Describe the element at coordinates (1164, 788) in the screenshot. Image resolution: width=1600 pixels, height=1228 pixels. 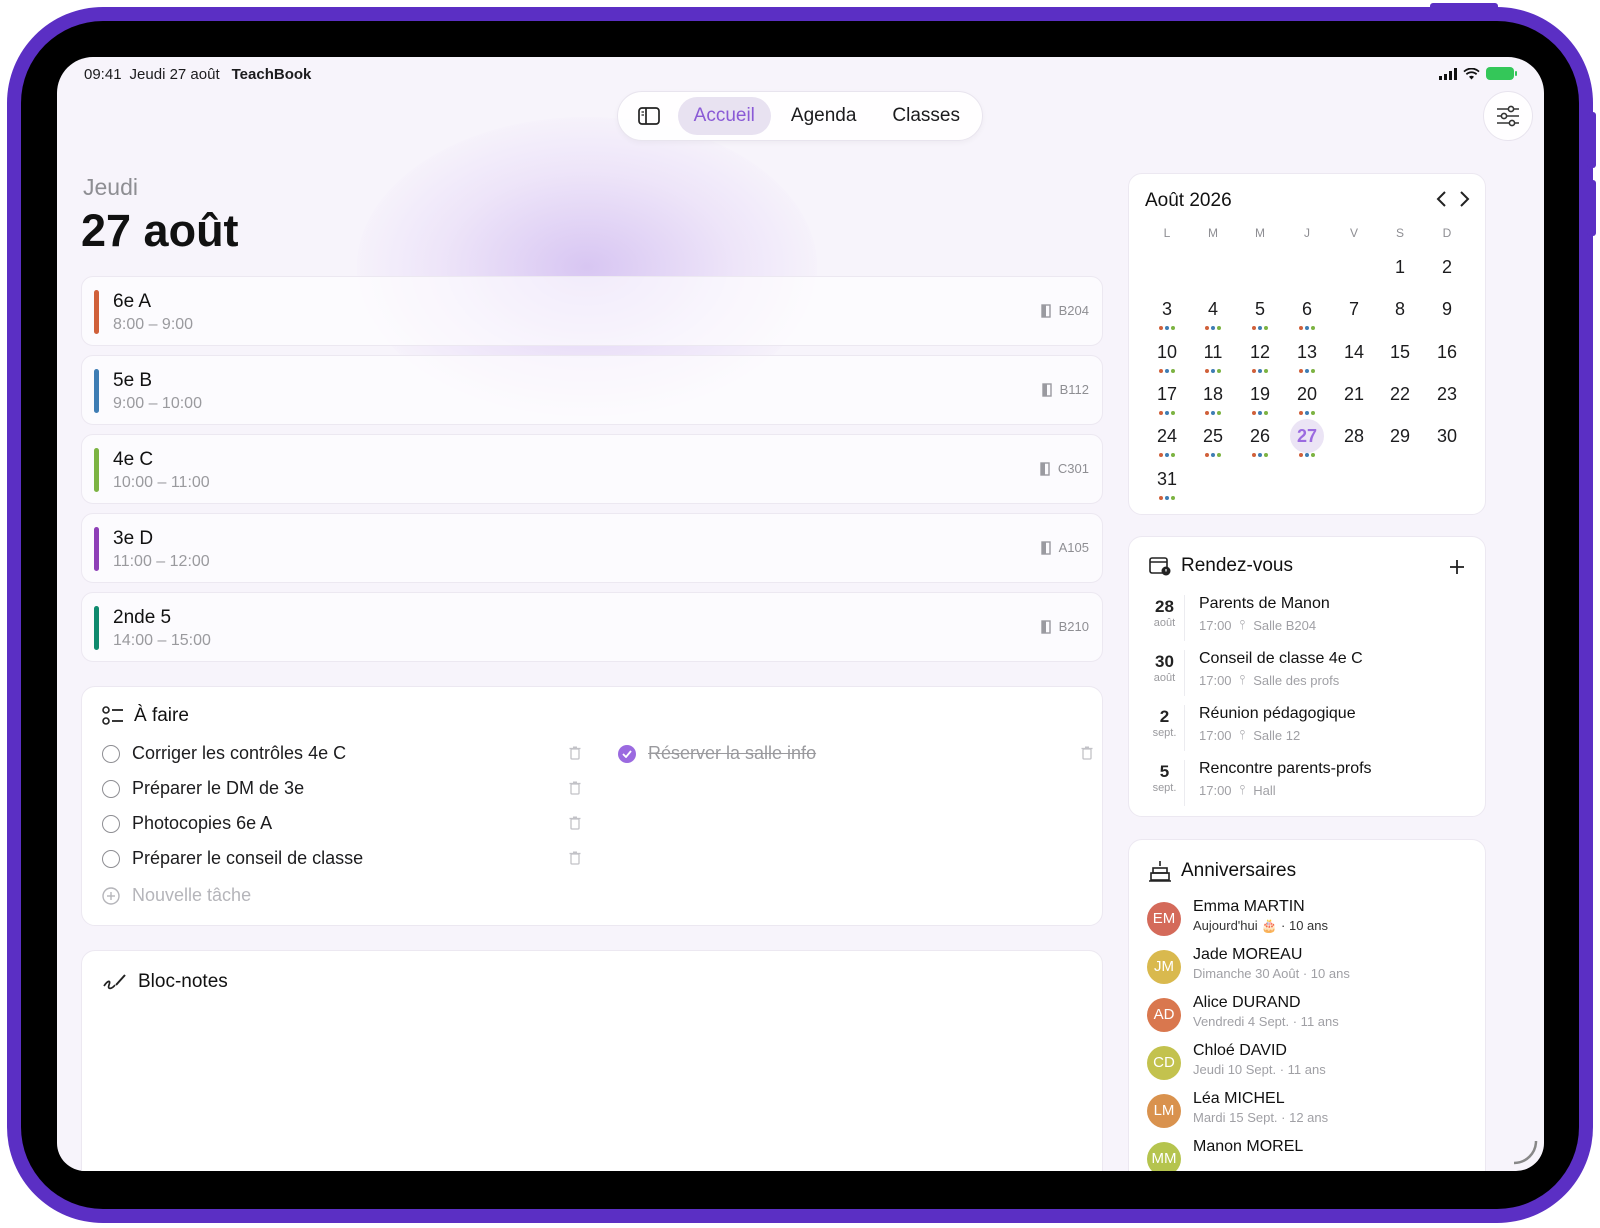
I see `appointment-month: sept.` at that location.